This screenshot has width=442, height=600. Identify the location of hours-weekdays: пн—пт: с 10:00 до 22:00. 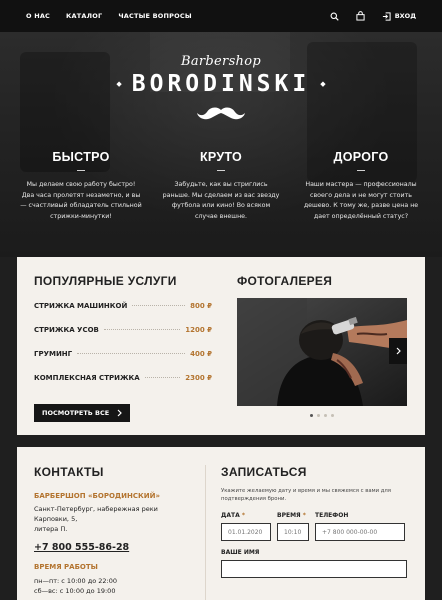
(75, 581).